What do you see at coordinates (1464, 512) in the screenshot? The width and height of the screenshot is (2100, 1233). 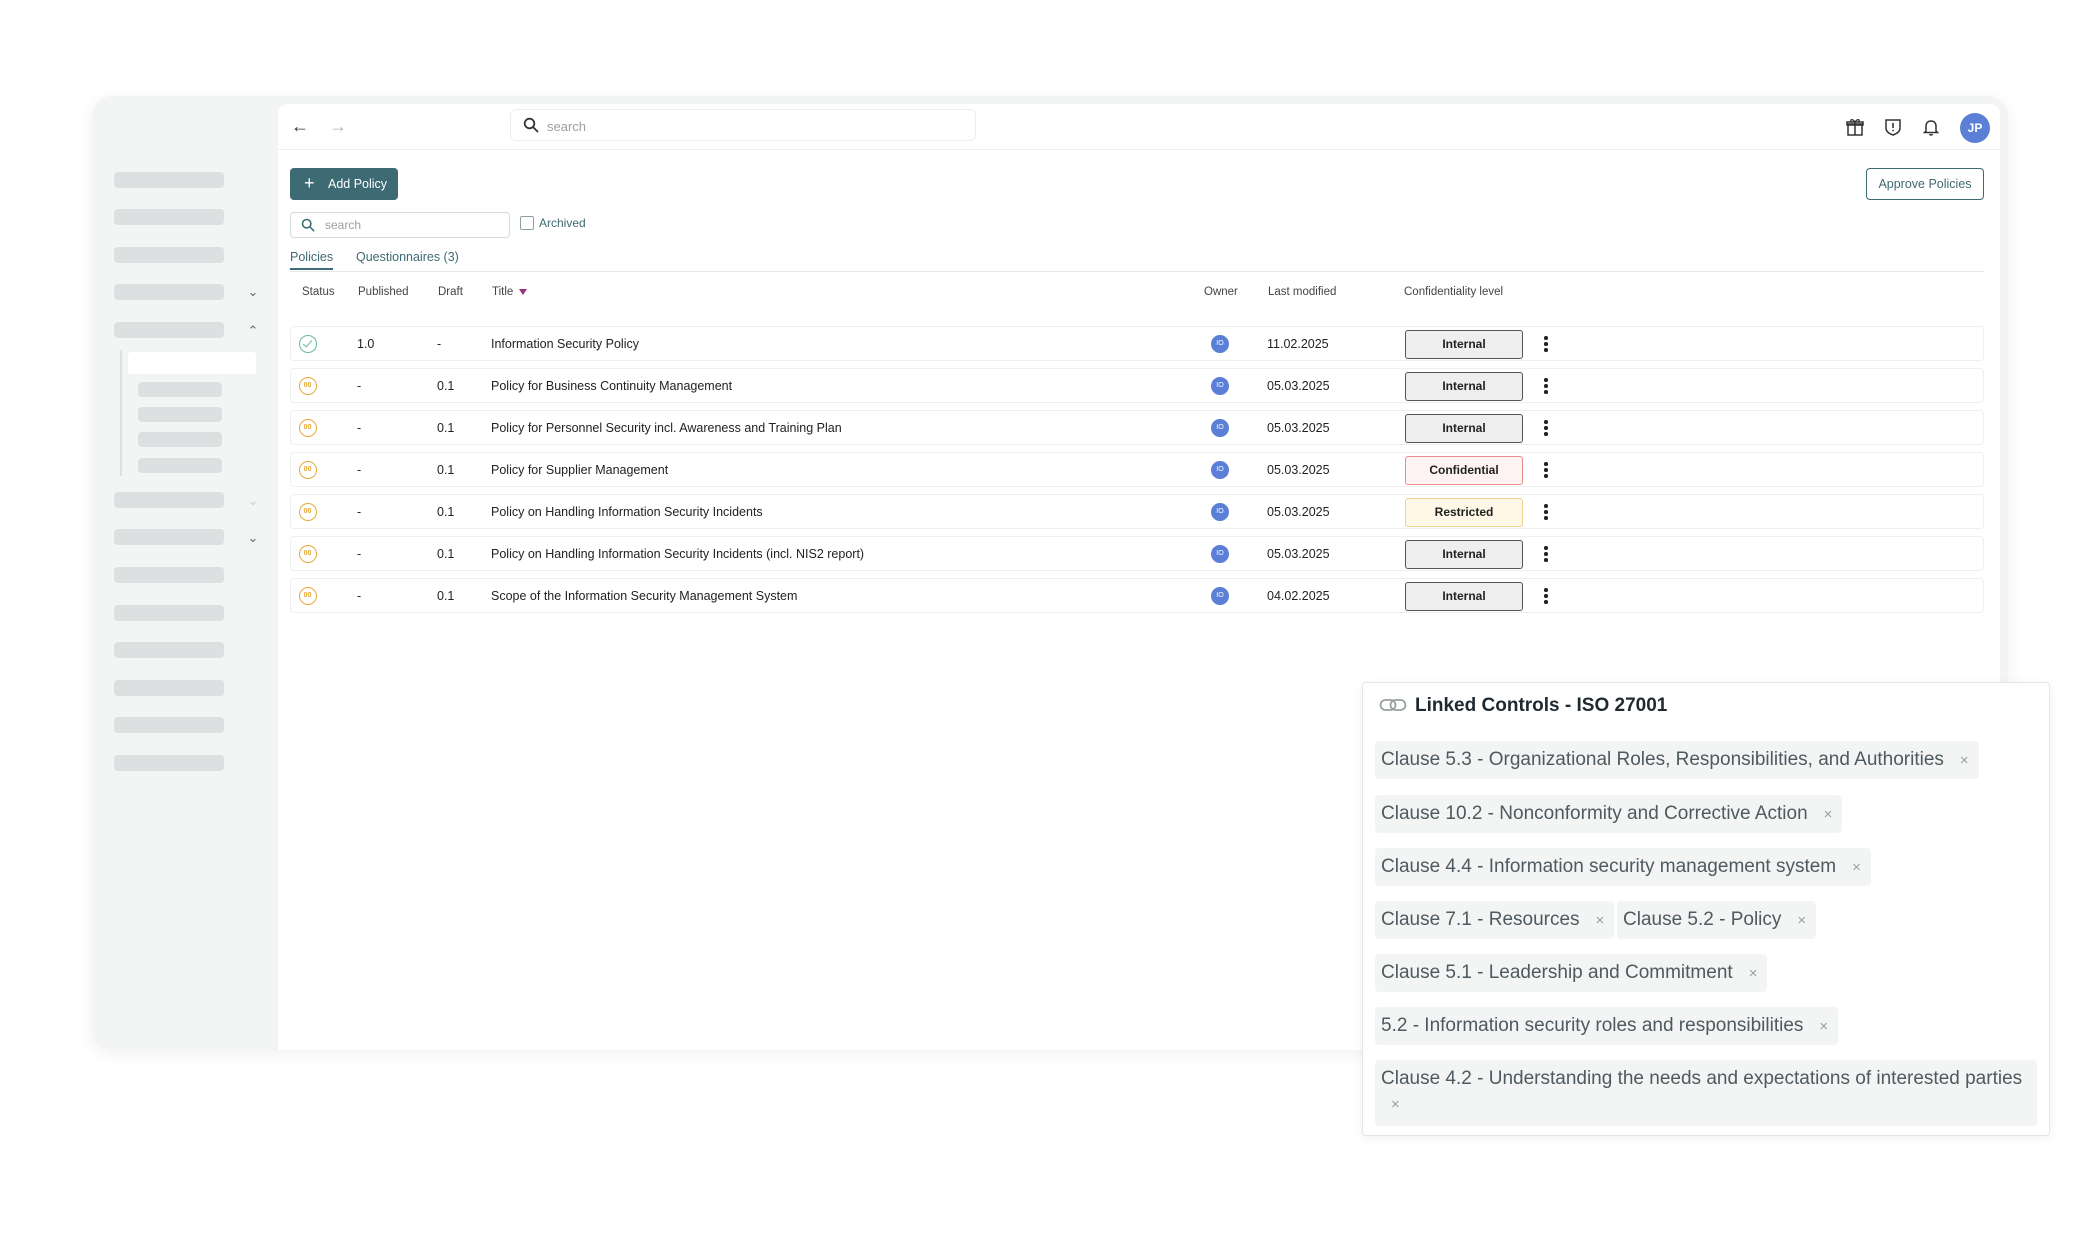 I see `confidentiality-badge: Restricted` at bounding box center [1464, 512].